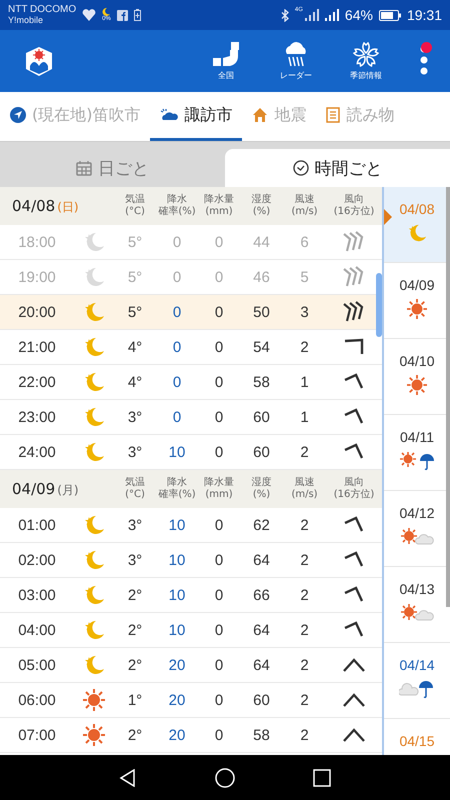 Image resolution: width=450 pixels, height=800 pixels. I want to click on navigation-icon, so click(18, 115).